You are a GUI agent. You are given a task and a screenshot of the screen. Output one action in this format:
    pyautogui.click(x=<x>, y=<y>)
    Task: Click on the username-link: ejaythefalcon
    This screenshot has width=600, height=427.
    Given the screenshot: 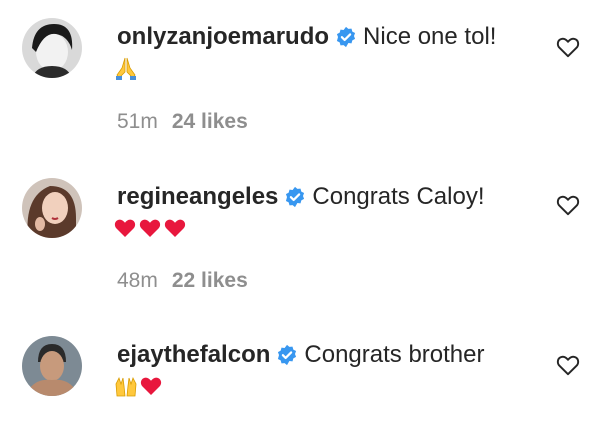 What is the action you would take?
    pyautogui.click(x=193, y=354)
    